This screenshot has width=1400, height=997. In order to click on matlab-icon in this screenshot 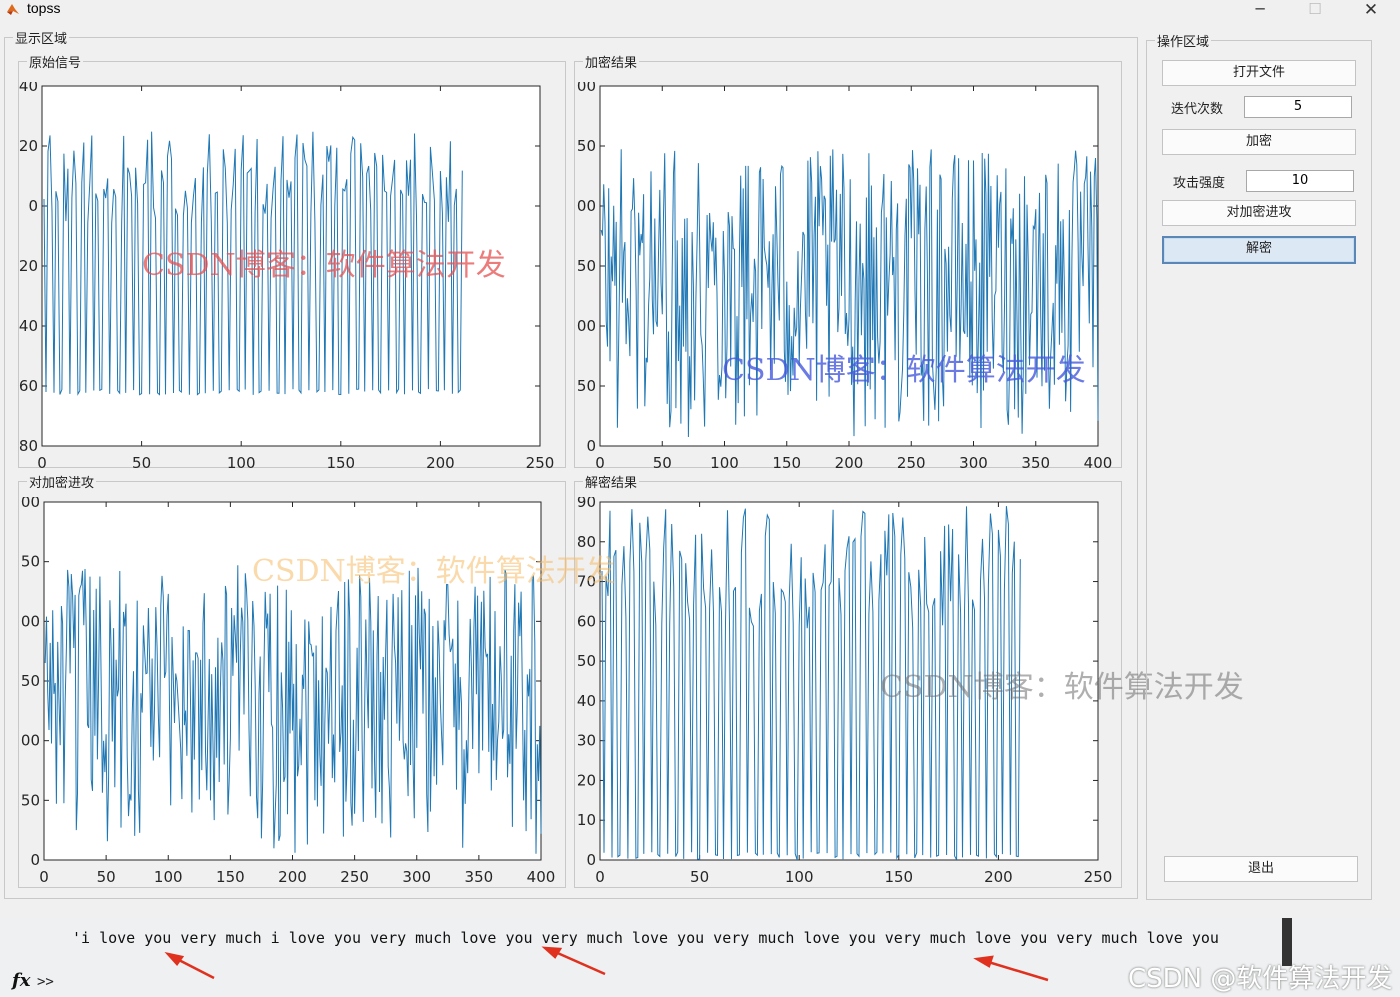, I will do `click(13, 9)`.